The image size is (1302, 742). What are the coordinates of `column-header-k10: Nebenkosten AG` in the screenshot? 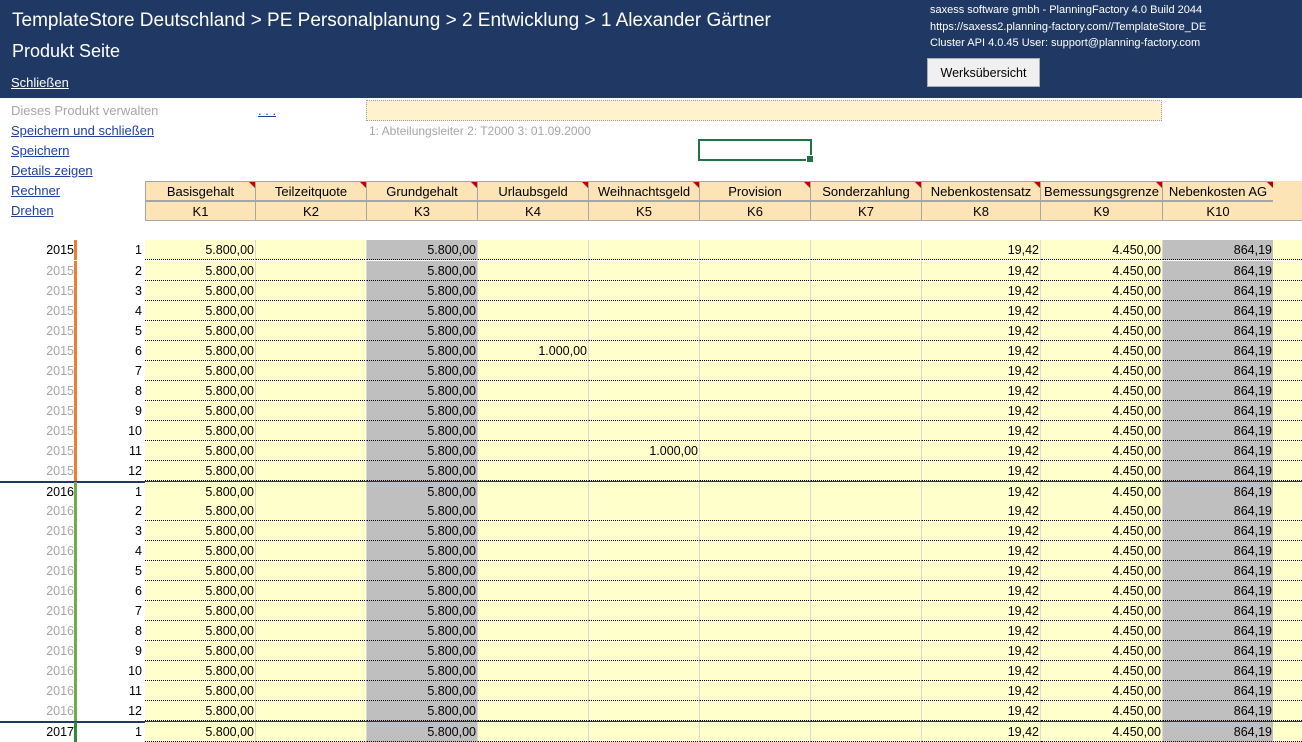 It's located at (1218, 191).